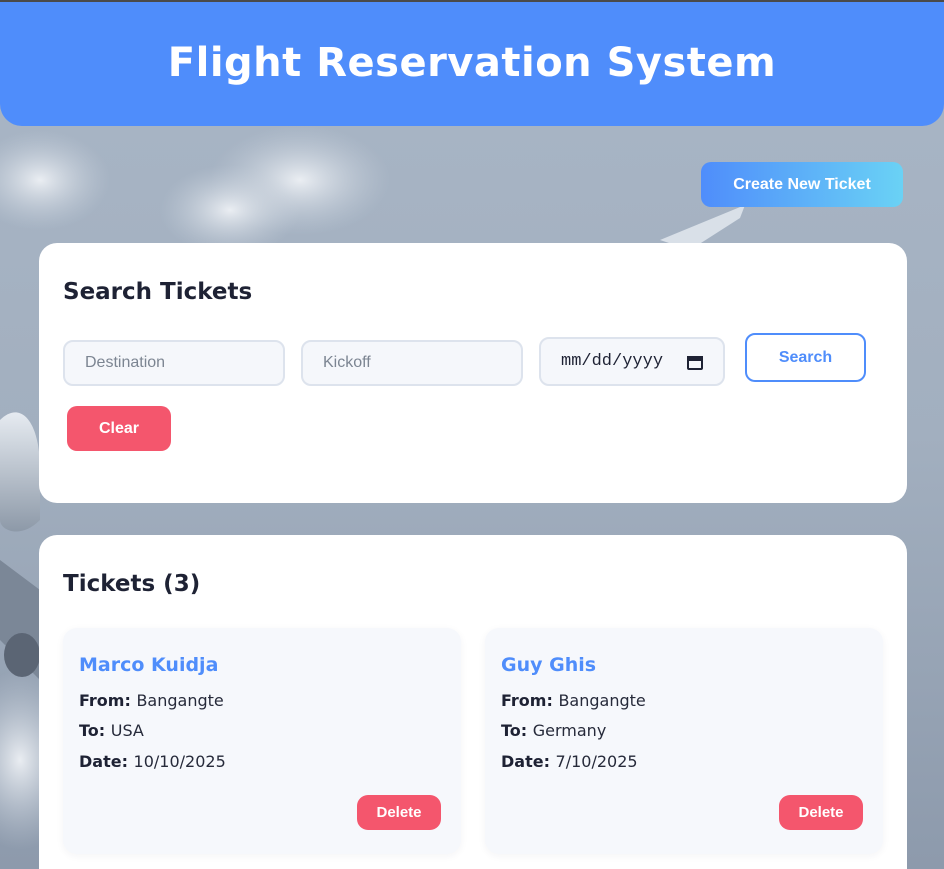  I want to click on search-button: Search, so click(805, 357).